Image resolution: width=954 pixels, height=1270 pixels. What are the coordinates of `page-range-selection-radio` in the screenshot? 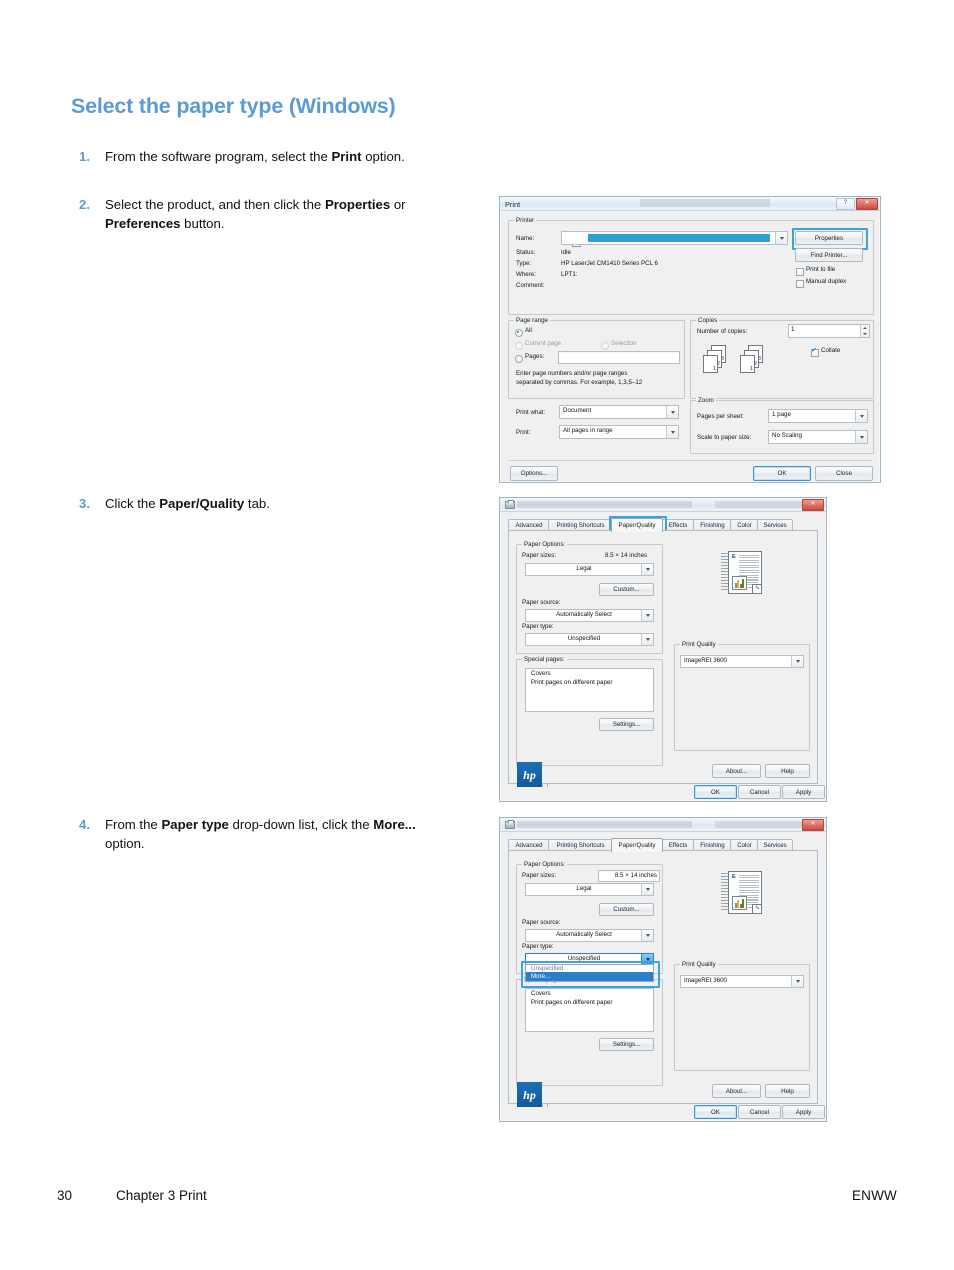 It's located at (605, 346).